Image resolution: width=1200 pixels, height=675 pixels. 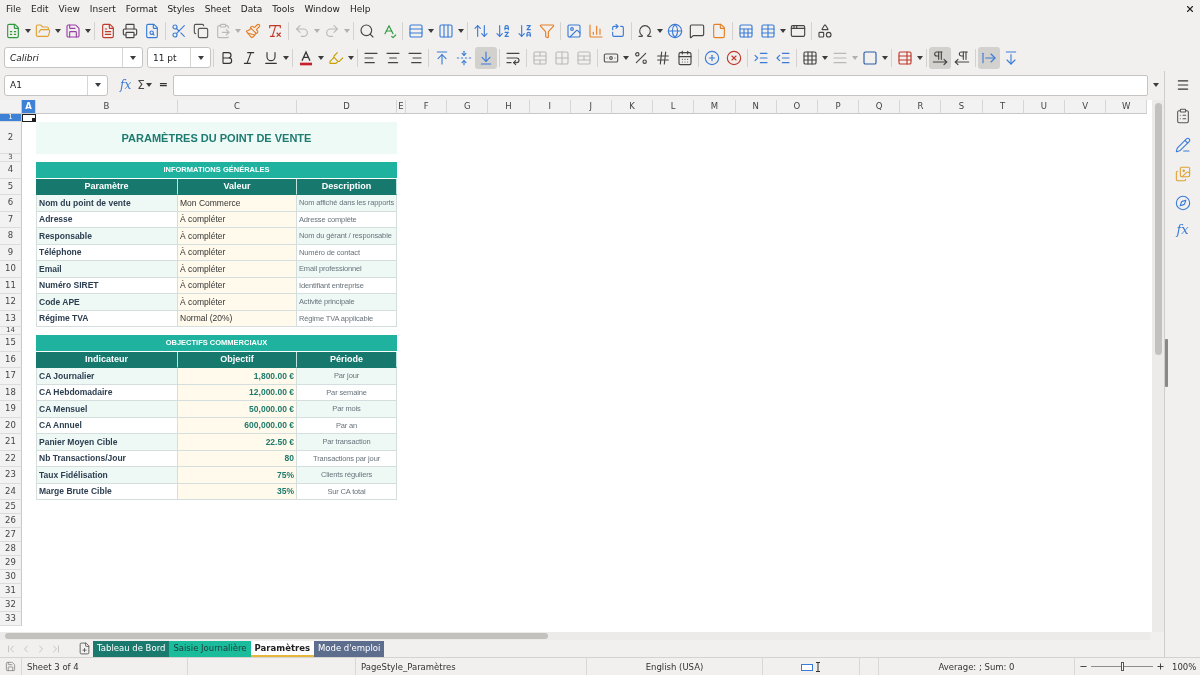 What do you see at coordinates (163, 85) in the screenshot?
I see `formula-button: =` at bounding box center [163, 85].